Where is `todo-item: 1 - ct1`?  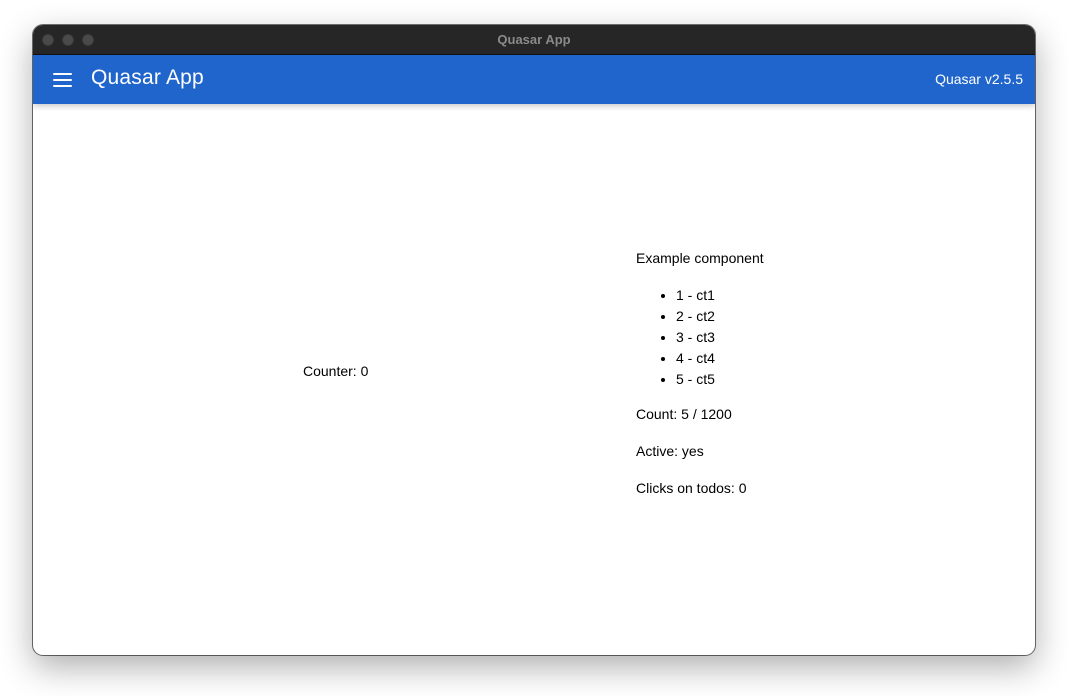
todo-item: 1 - ct1 is located at coordinates (720, 295).